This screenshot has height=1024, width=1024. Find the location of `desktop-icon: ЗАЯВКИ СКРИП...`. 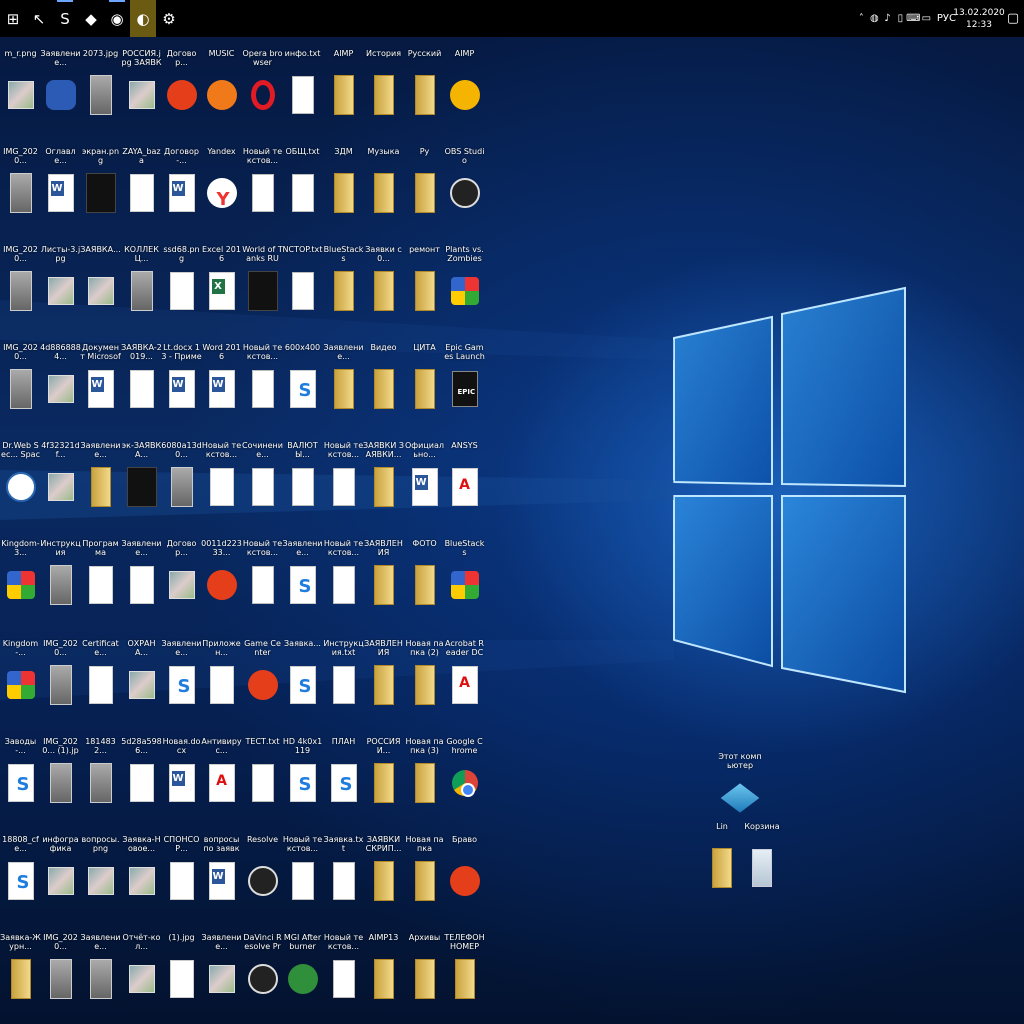

desktop-icon: ЗАЯВКИ СКРИП... is located at coordinates (383, 873).